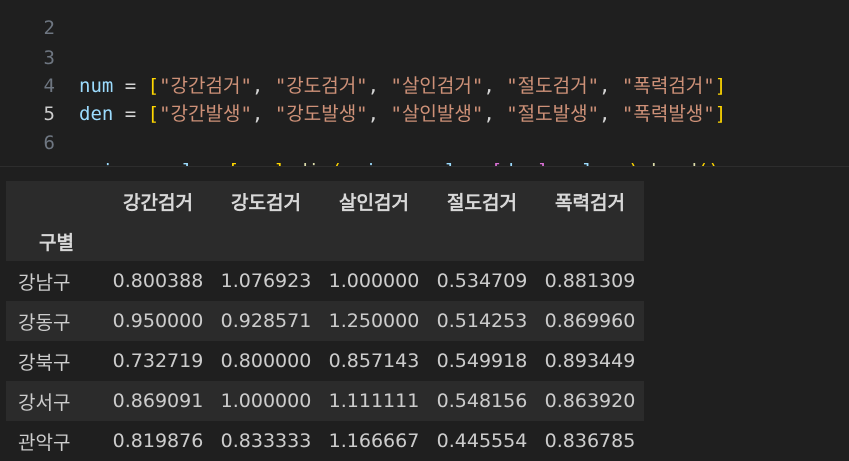 This screenshot has width=849, height=461. I want to click on table-cell: 0.836785, so click(590, 441).